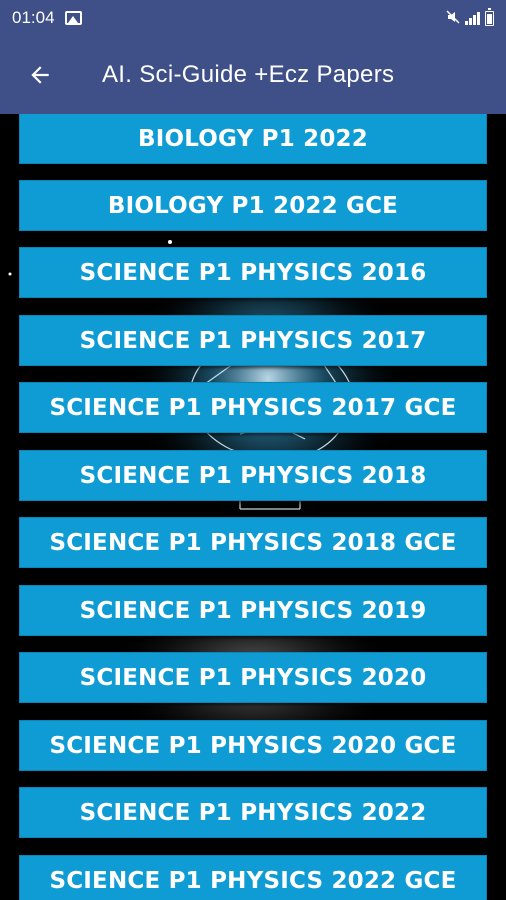 Image resolution: width=506 pixels, height=900 pixels. Describe the element at coordinates (253, 745) in the screenshot. I see `paper-button-science-p1-physics-2020-gce: SCIENCE P1 PHYSICS 2020 GCE` at that location.